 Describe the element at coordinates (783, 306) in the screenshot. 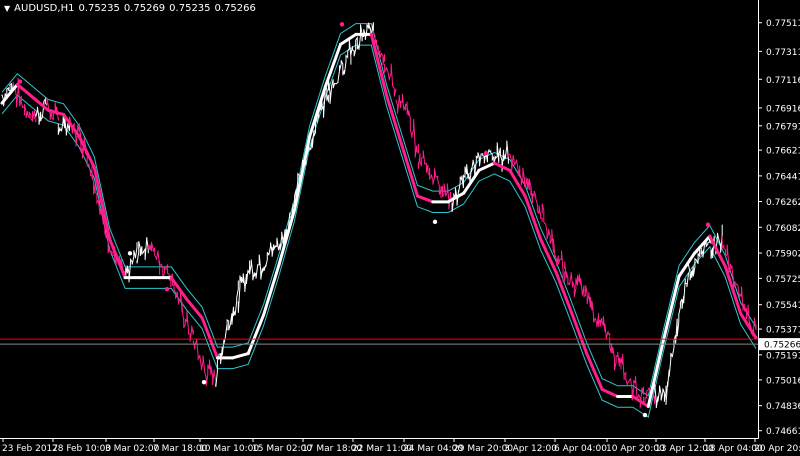

I see `y-tick-label: 0.75541` at that location.